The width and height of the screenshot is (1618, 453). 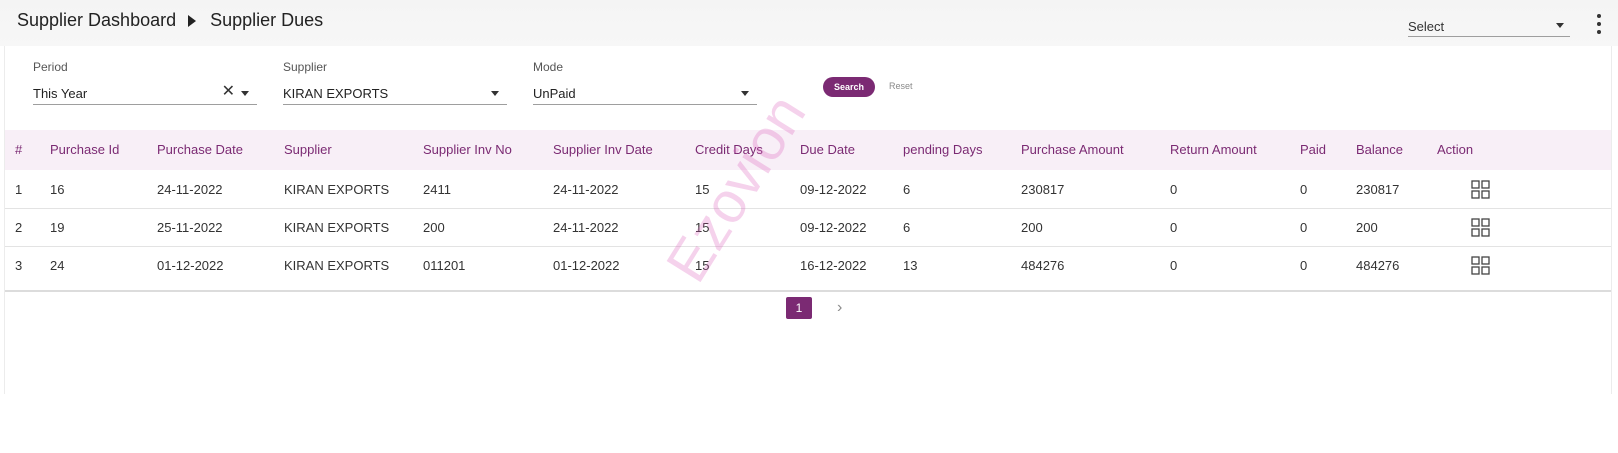 What do you see at coordinates (85, 149) in the screenshot?
I see `column-header: Purchase Id` at bounding box center [85, 149].